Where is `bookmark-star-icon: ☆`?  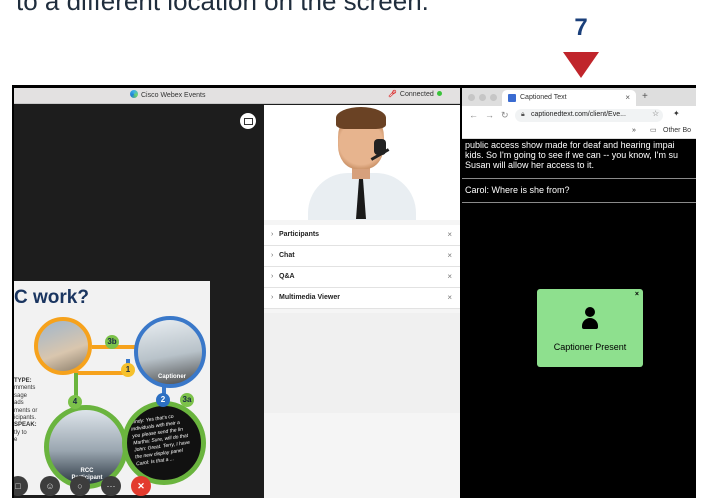
bookmark-star-icon: ☆ is located at coordinates (655, 113).